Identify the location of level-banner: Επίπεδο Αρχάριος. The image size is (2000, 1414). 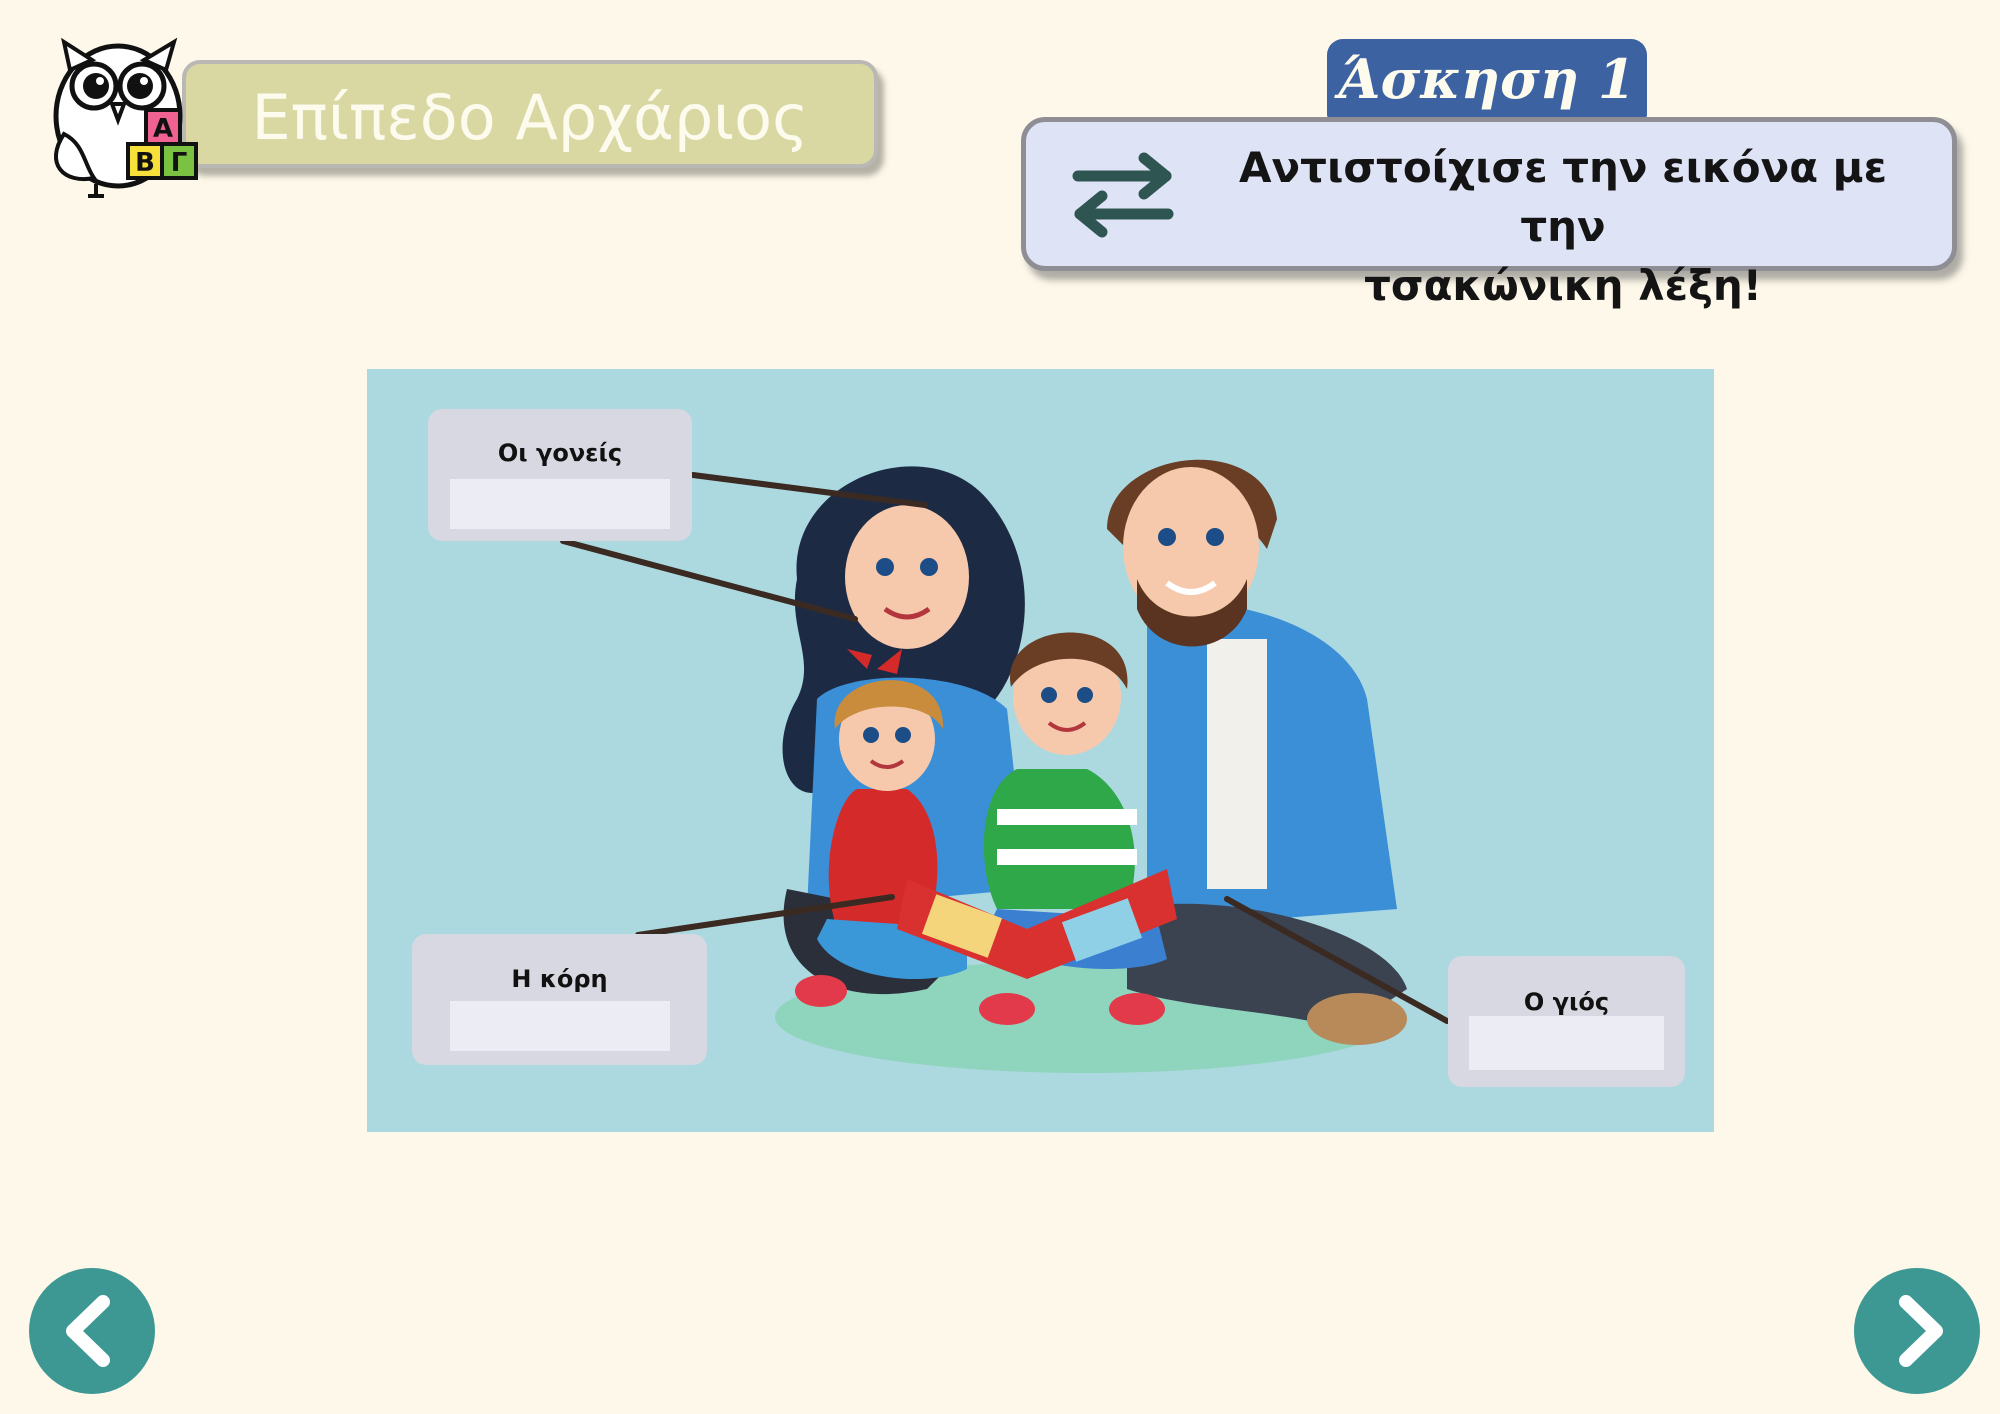
(530, 114).